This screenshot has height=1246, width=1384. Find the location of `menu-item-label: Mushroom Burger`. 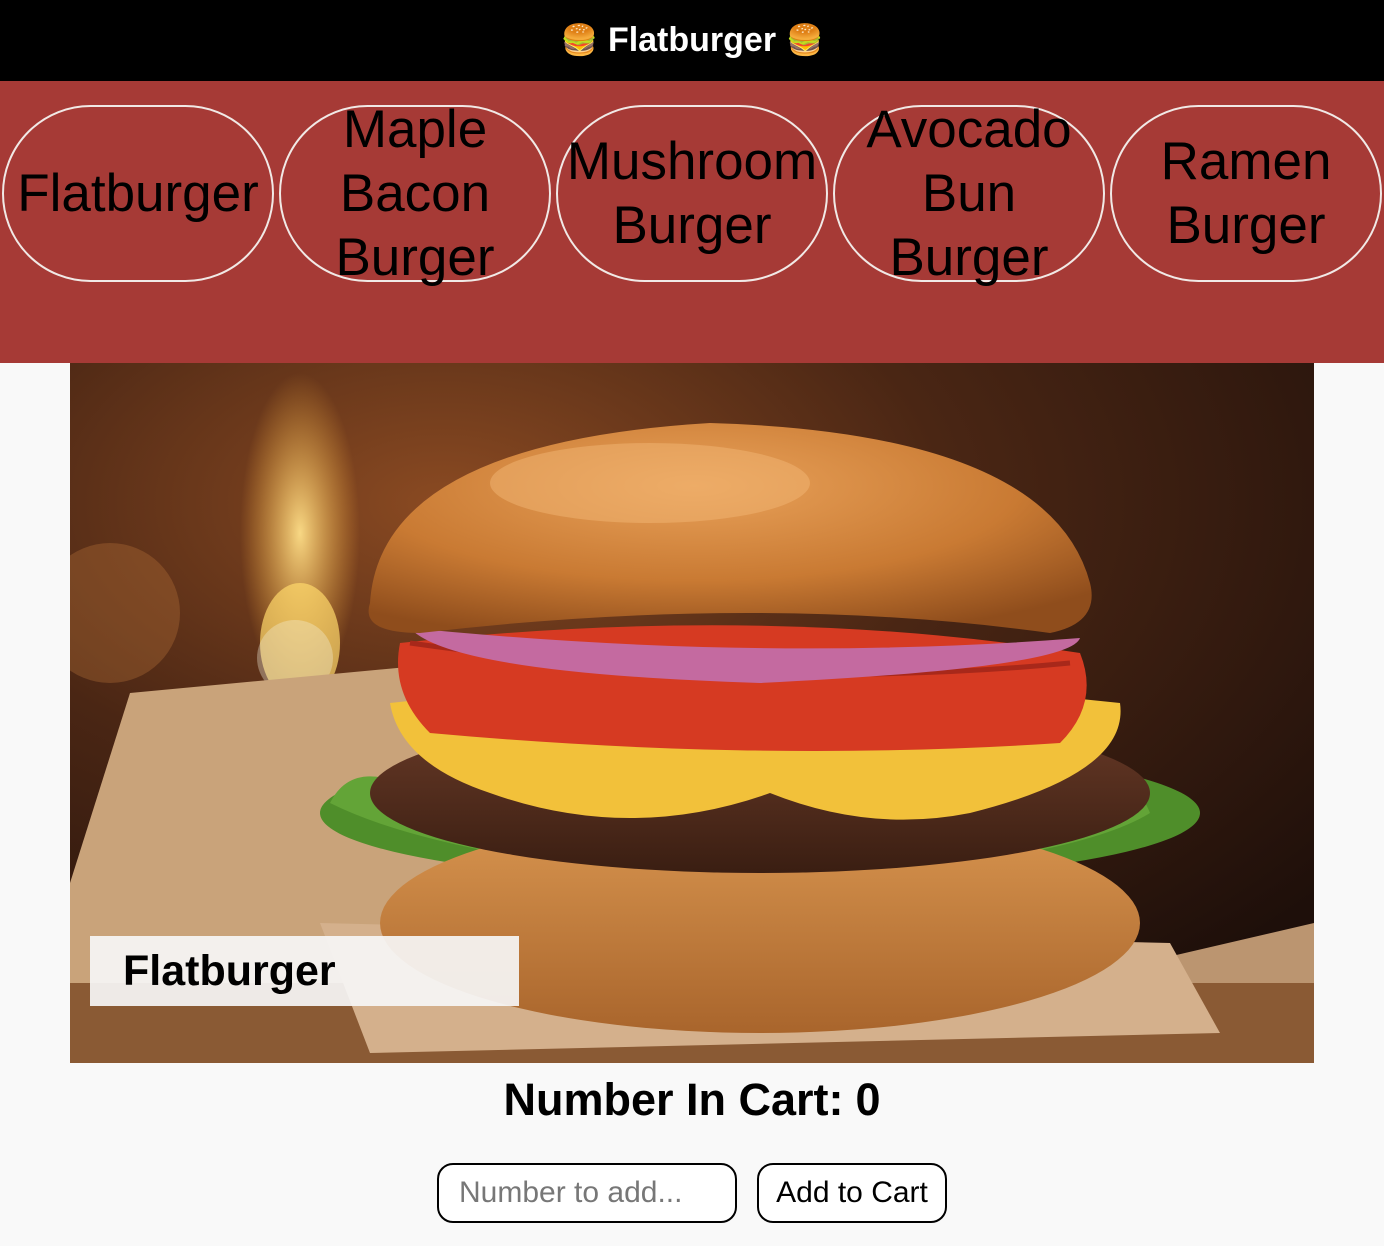

menu-item-label: Mushroom Burger is located at coordinates (692, 193).